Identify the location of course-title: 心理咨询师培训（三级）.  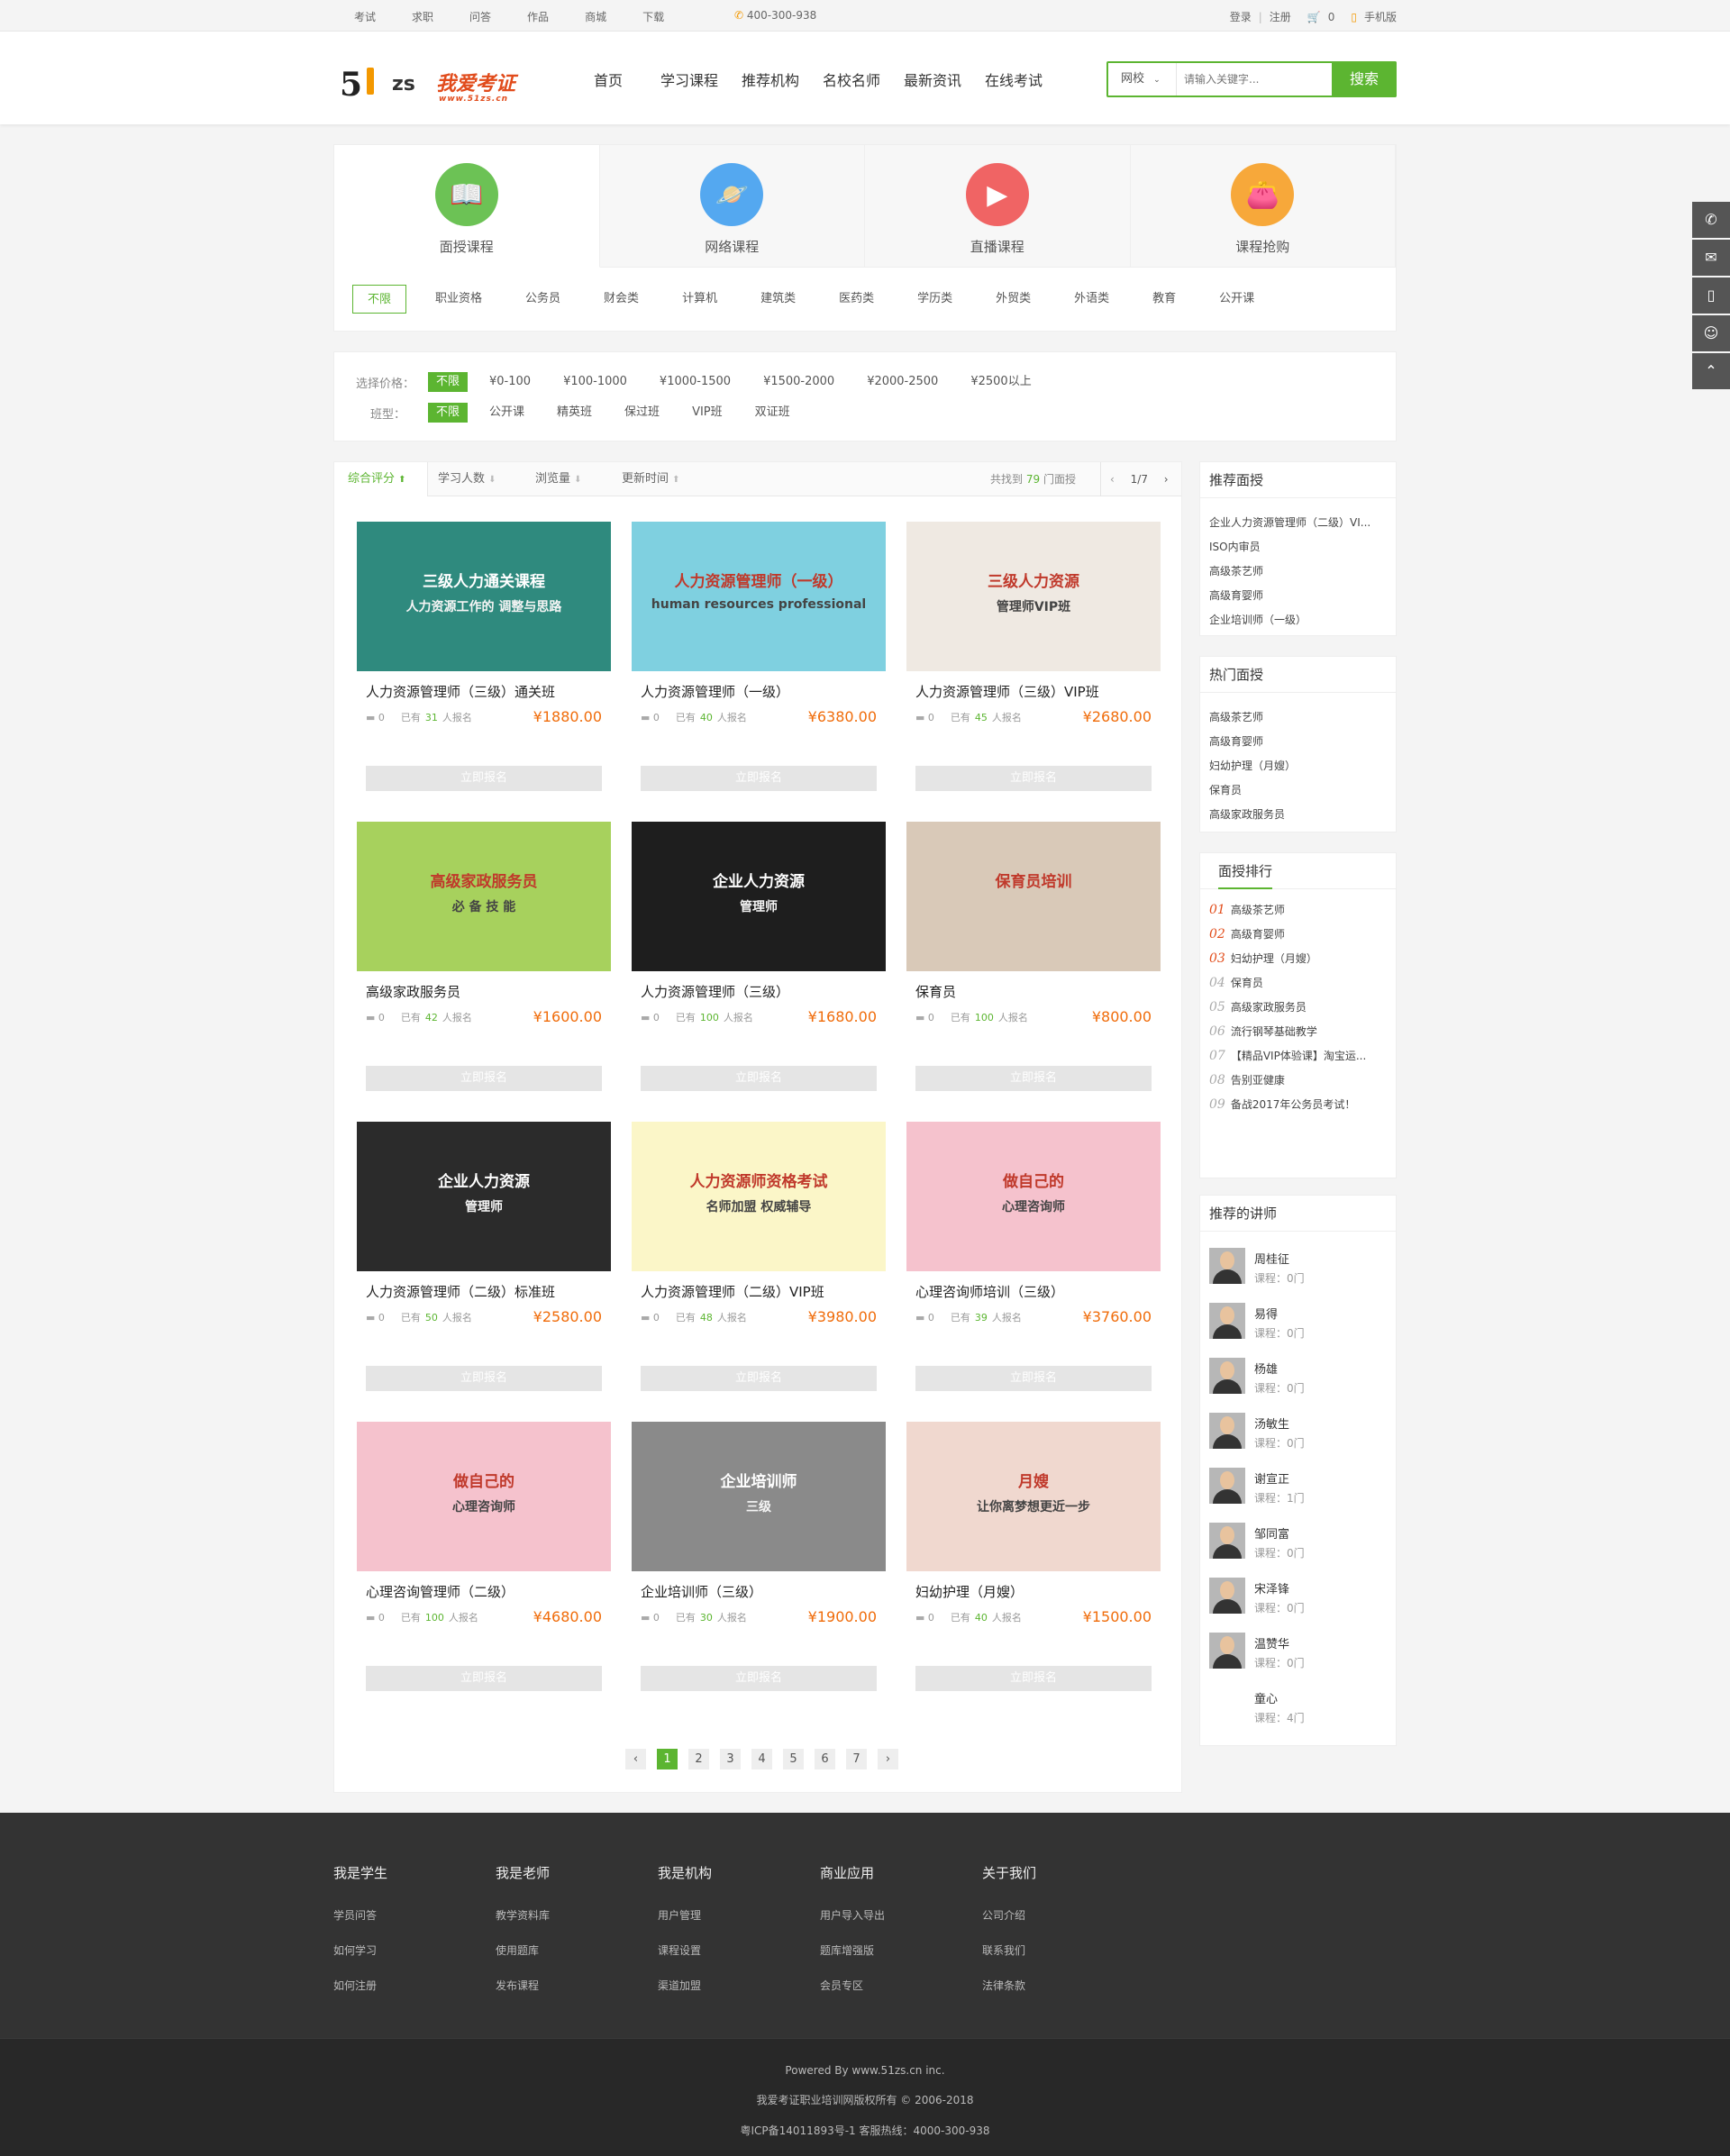
(1033, 1291).